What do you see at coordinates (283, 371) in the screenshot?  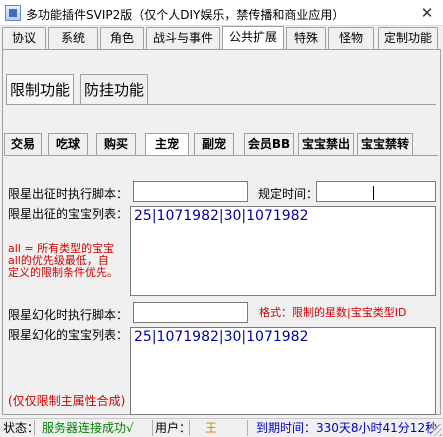 I see `morph-list-textarea: 25|1071982|30|1071982` at bounding box center [283, 371].